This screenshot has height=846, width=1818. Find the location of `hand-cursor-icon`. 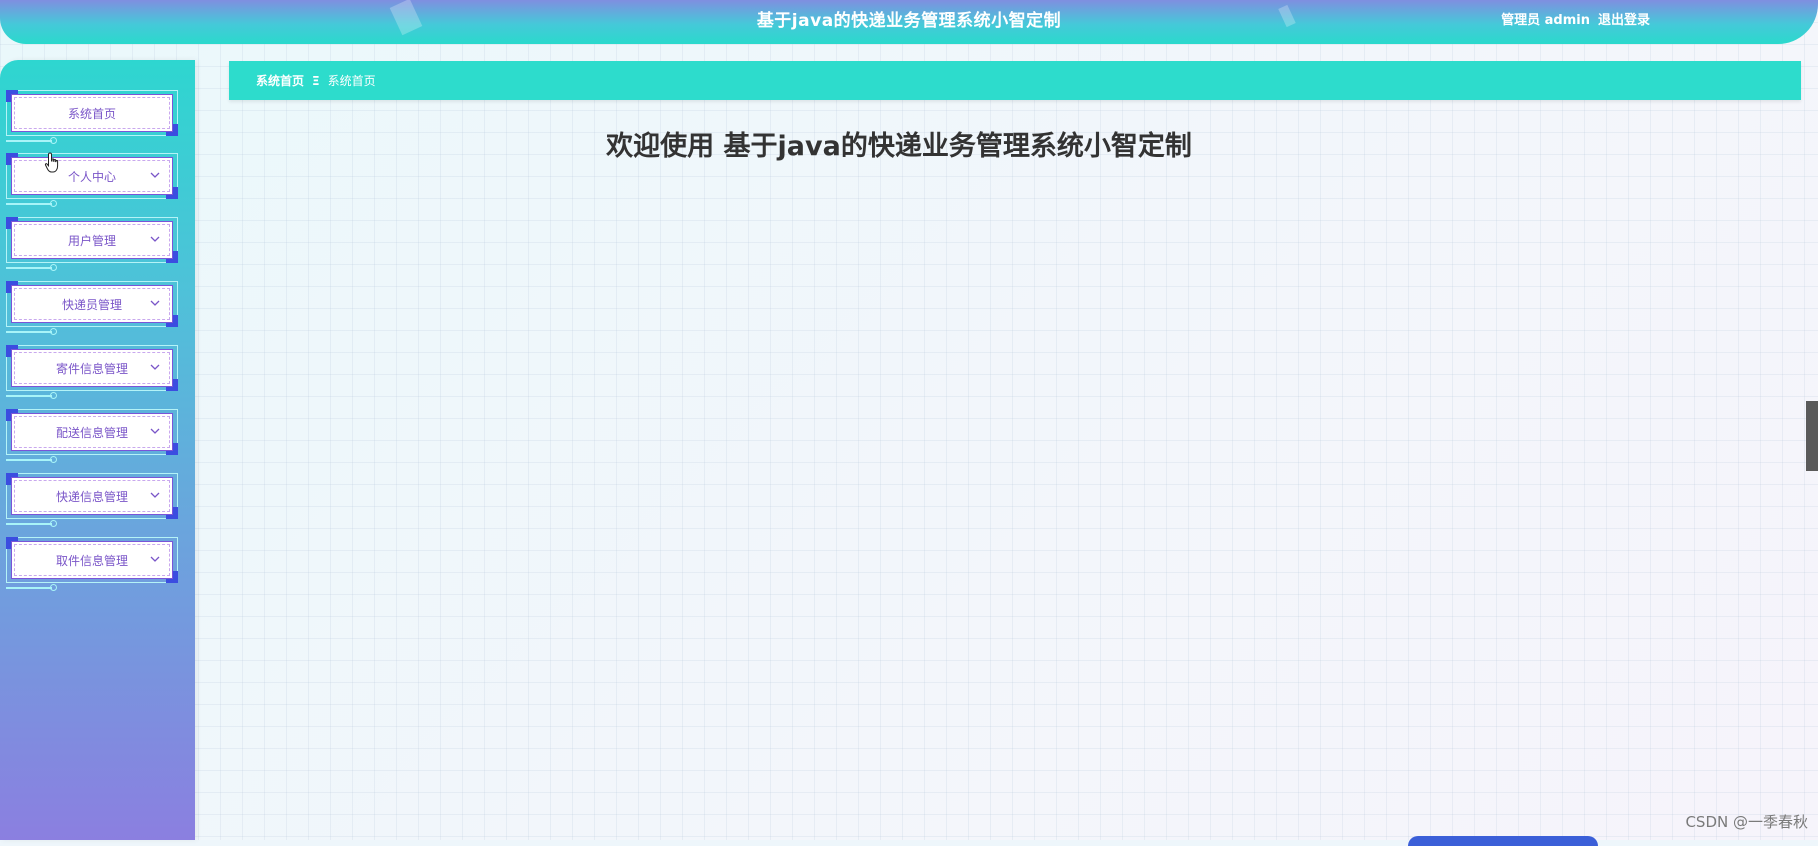

hand-cursor-icon is located at coordinates (53, 165).